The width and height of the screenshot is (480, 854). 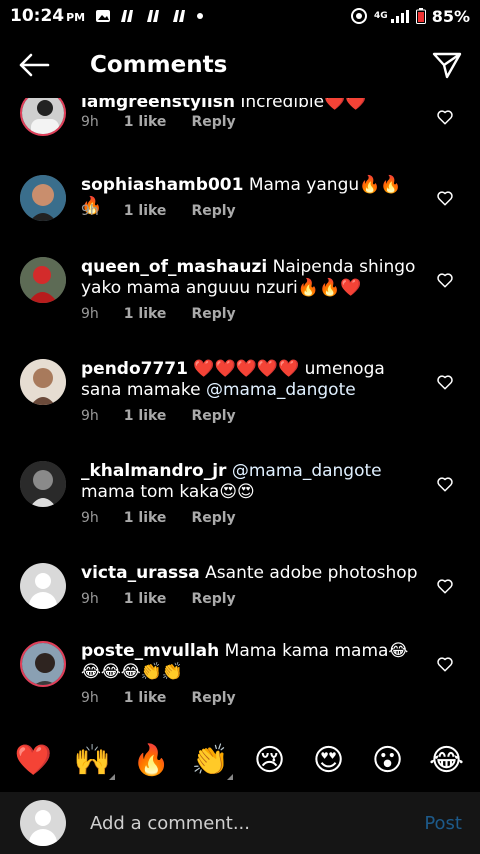 I want to click on emoji-clap-button: 👏, so click(x=211, y=761).